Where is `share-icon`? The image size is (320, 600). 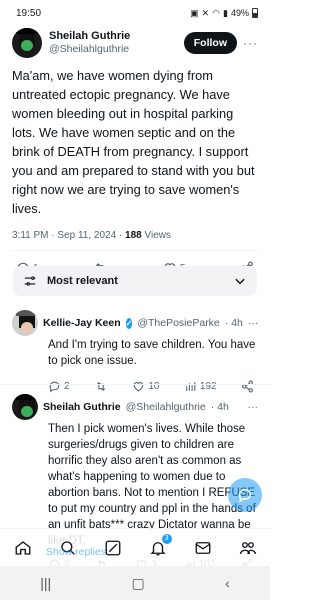
share-icon is located at coordinates (247, 386).